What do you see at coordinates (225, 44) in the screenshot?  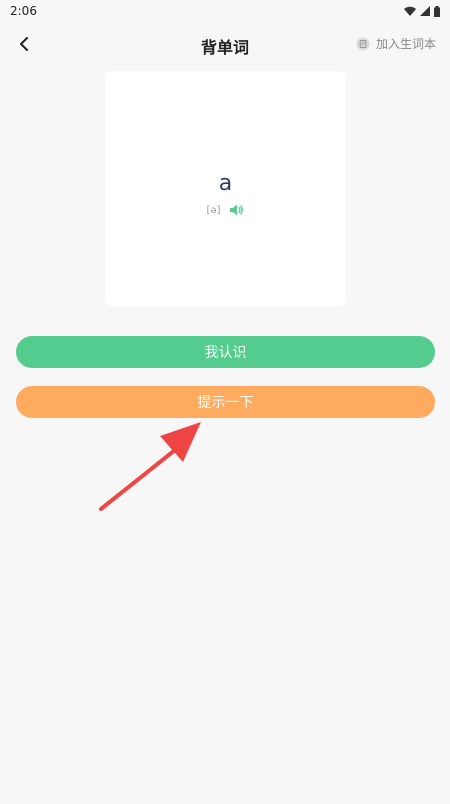 I see `top-nav-bar: 背单词 加入生词本` at bounding box center [225, 44].